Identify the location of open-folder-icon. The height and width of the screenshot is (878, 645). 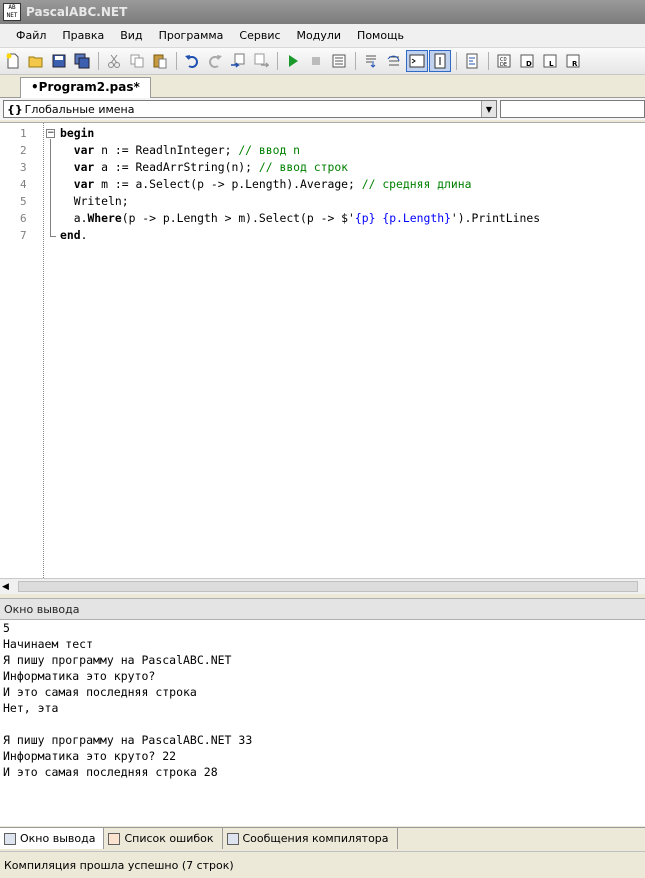
(36, 61).